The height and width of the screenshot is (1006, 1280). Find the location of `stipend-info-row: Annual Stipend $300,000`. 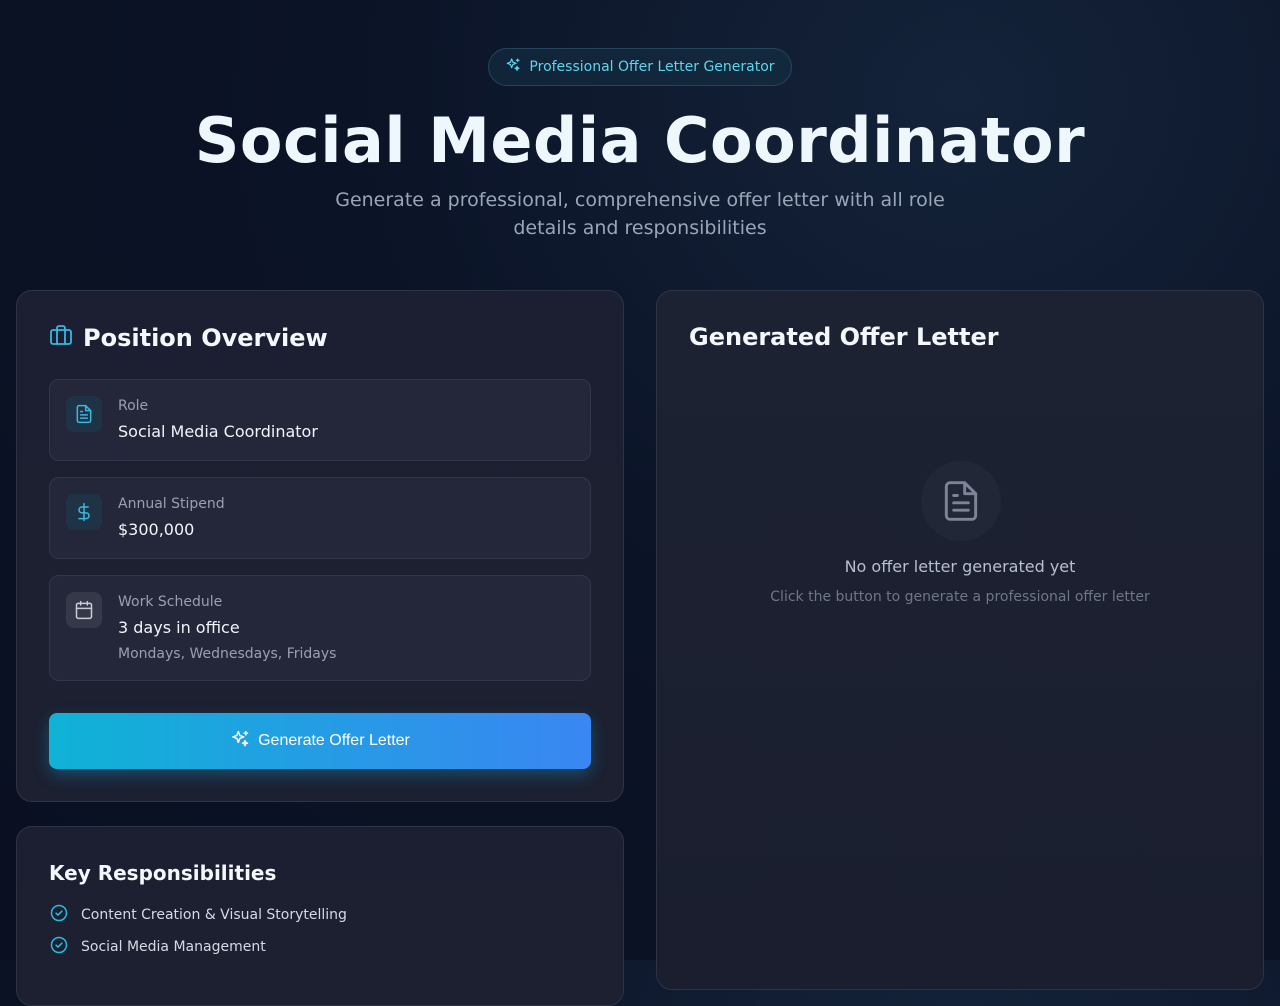

stipend-info-row: Annual Stipend $300,000 is located at coordinates (320, 518).